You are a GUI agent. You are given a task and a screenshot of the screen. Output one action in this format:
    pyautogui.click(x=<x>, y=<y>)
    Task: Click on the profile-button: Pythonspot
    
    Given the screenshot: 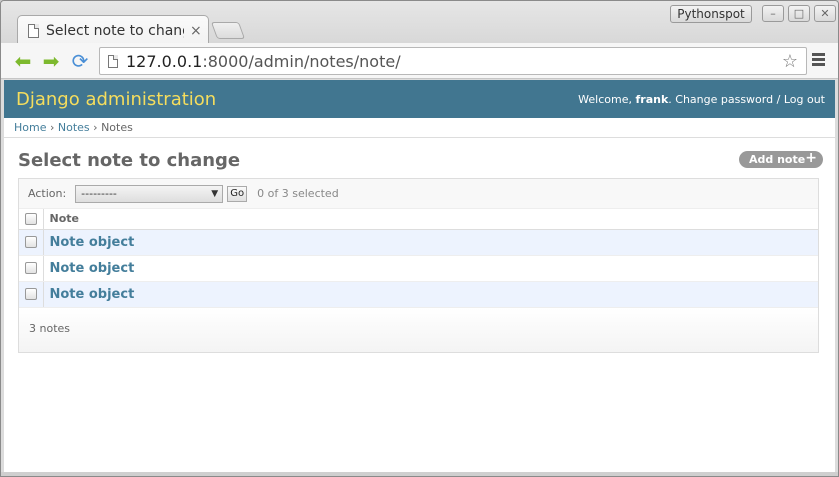 What is the action you would take?
    pyautogui.click(x=711, y=14)
    